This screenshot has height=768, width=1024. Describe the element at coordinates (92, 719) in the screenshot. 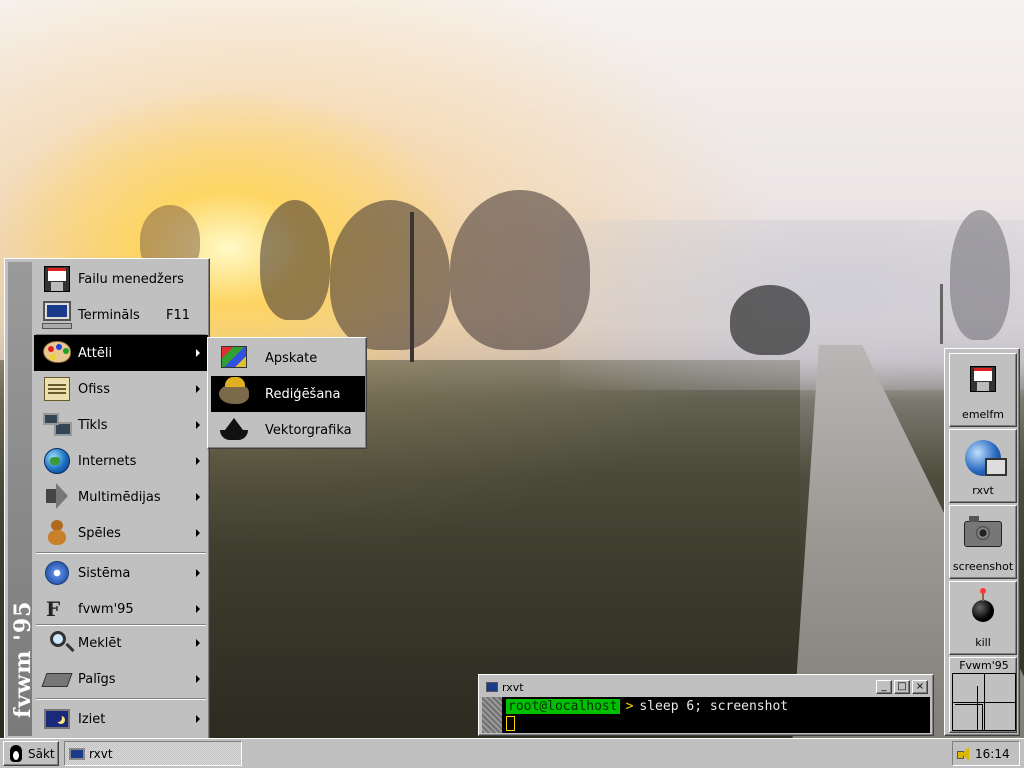

I see `menu-item-label: Iziet` at that location.